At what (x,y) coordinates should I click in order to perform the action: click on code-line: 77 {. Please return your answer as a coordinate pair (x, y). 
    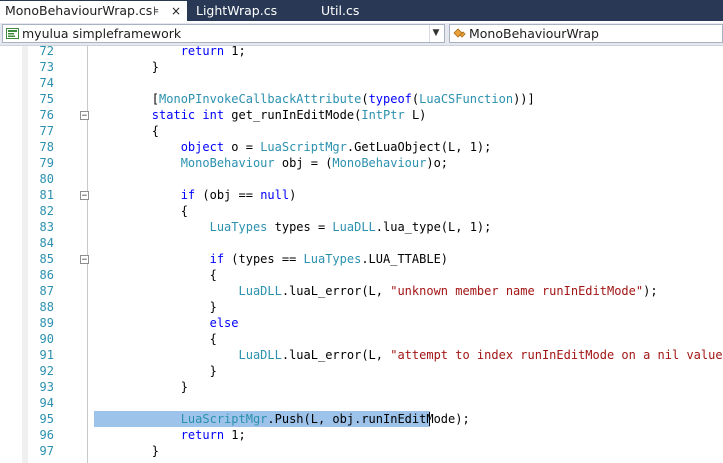
    Looking at the image, I should click on (361, 131).